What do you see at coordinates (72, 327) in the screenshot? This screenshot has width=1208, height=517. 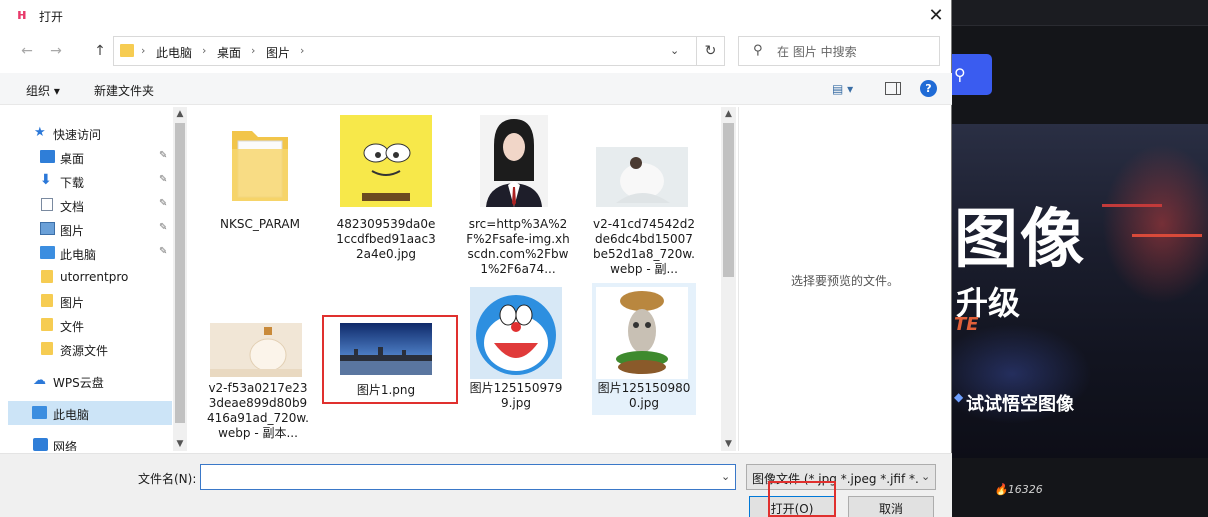 I see `sidebar-item-label: 文件` at bounding box center [72, 327].